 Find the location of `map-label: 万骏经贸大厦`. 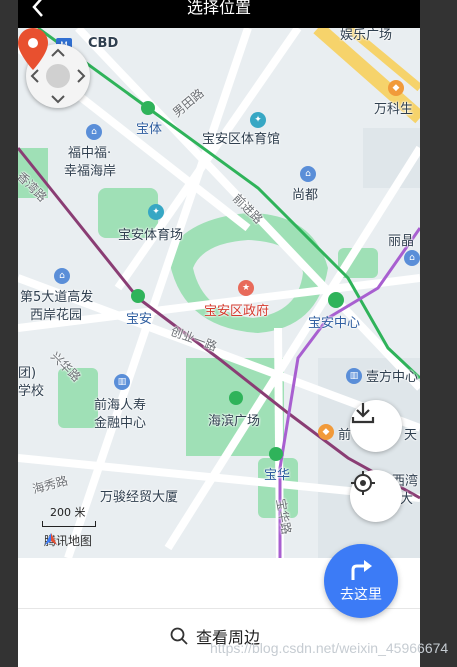

map-label: 万骏经贸大厦 is located at coordinates (139, 497).